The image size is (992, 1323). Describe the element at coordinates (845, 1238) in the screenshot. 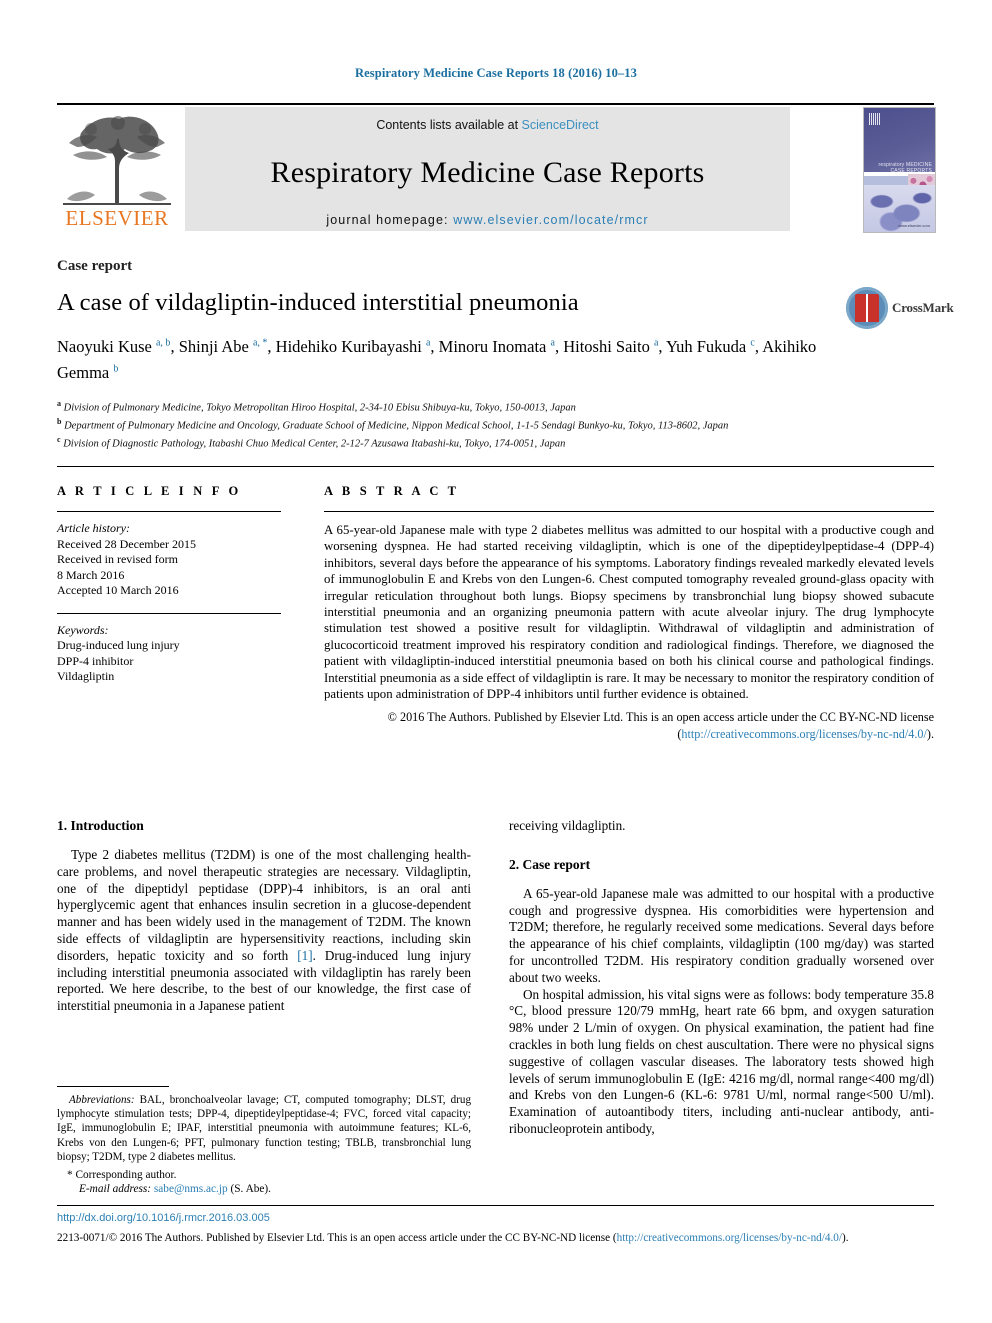

I see `footer-copyright-tail: ).` at that location.